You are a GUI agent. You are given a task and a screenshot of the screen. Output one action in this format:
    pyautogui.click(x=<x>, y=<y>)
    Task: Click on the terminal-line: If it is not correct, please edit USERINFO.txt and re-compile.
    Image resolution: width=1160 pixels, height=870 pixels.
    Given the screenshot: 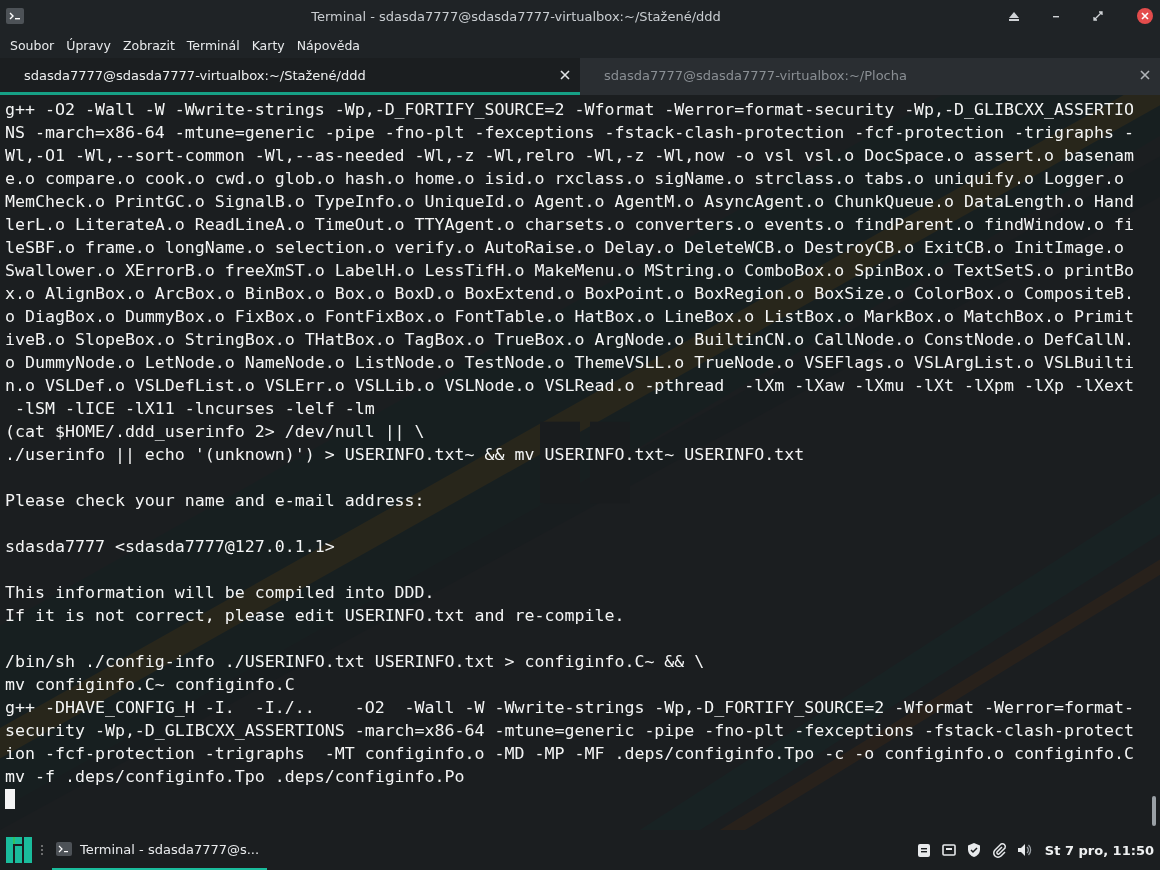 What is the action you would take?
    pyautogui.click(x=315, y=615)
    